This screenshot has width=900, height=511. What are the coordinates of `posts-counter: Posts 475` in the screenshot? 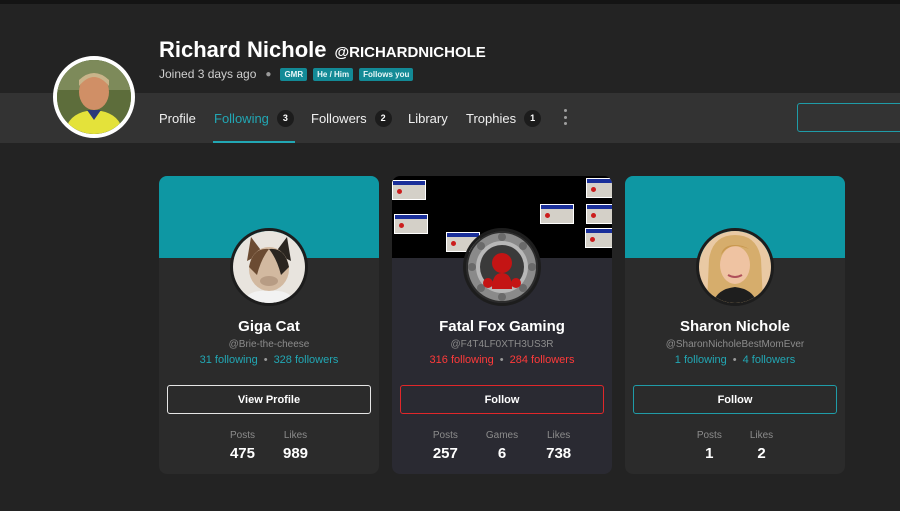 It's located at (242, 446).